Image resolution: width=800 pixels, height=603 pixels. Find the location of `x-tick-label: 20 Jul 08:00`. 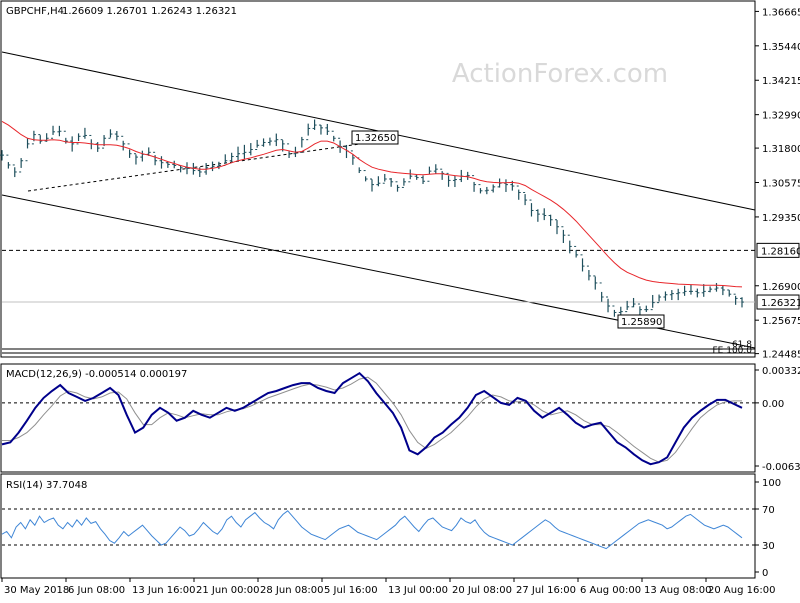

x-tick-label: 20 Jul 08:00 is located at coordinates (482, 590).